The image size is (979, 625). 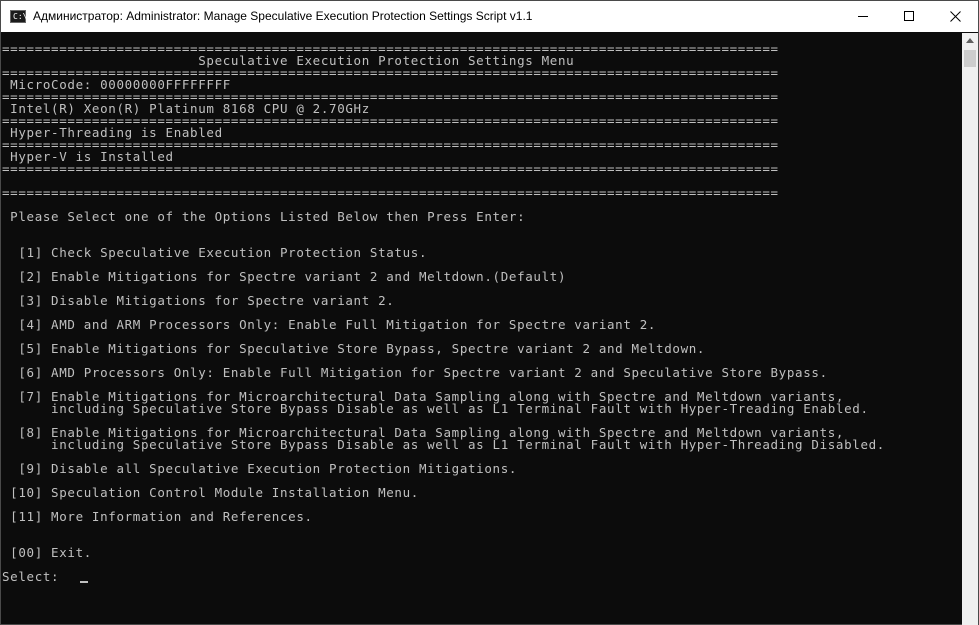 I want to click on close-button, so click(x=955, y=16).